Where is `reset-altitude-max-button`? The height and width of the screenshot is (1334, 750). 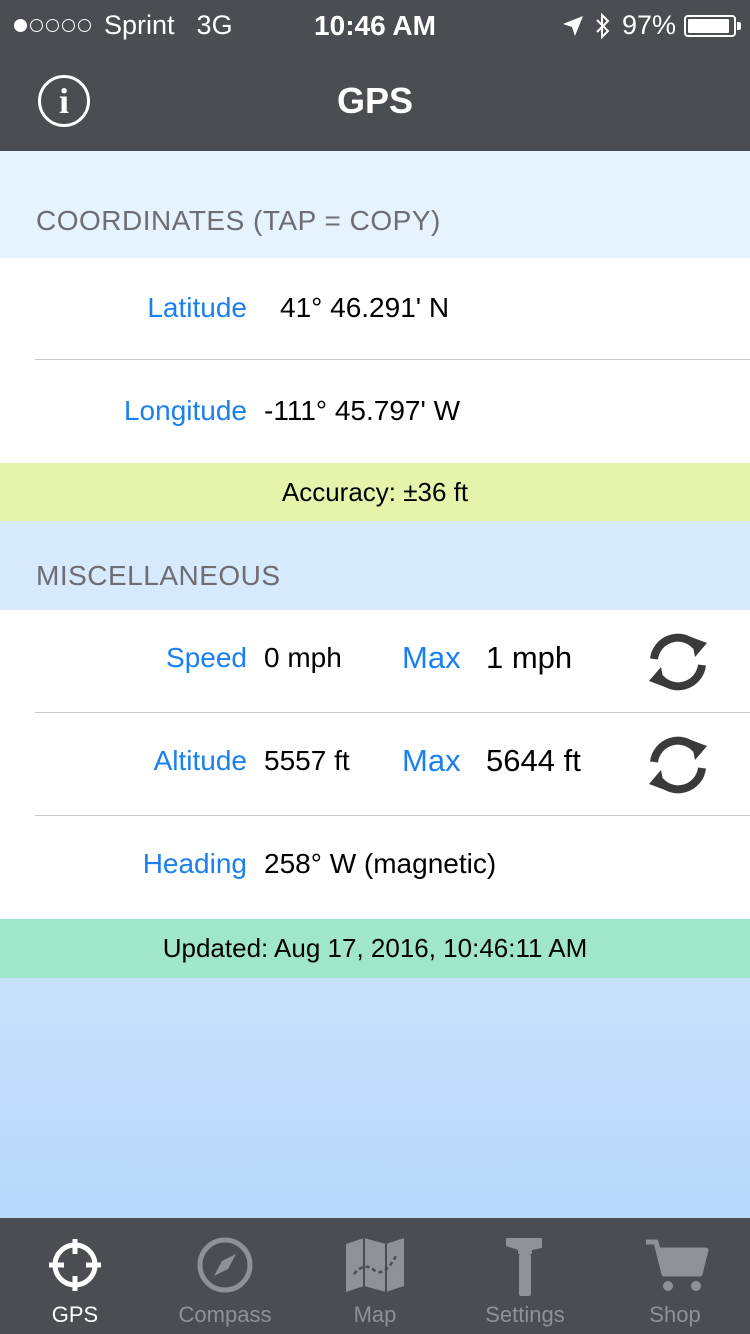 reset-altitude-max-button is located at coordinates (678, 765).